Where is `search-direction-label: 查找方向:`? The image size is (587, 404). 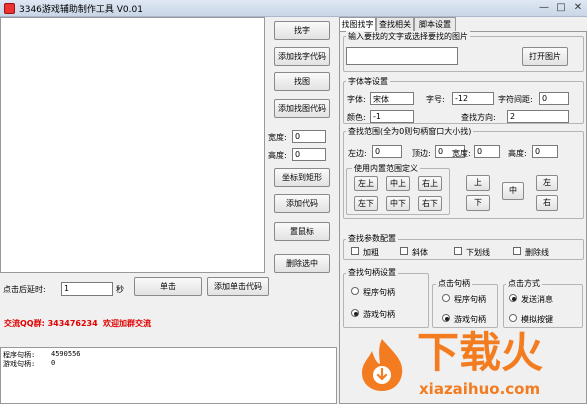
search-direction-label: 查找方向: is located at coordinates (478, 117).